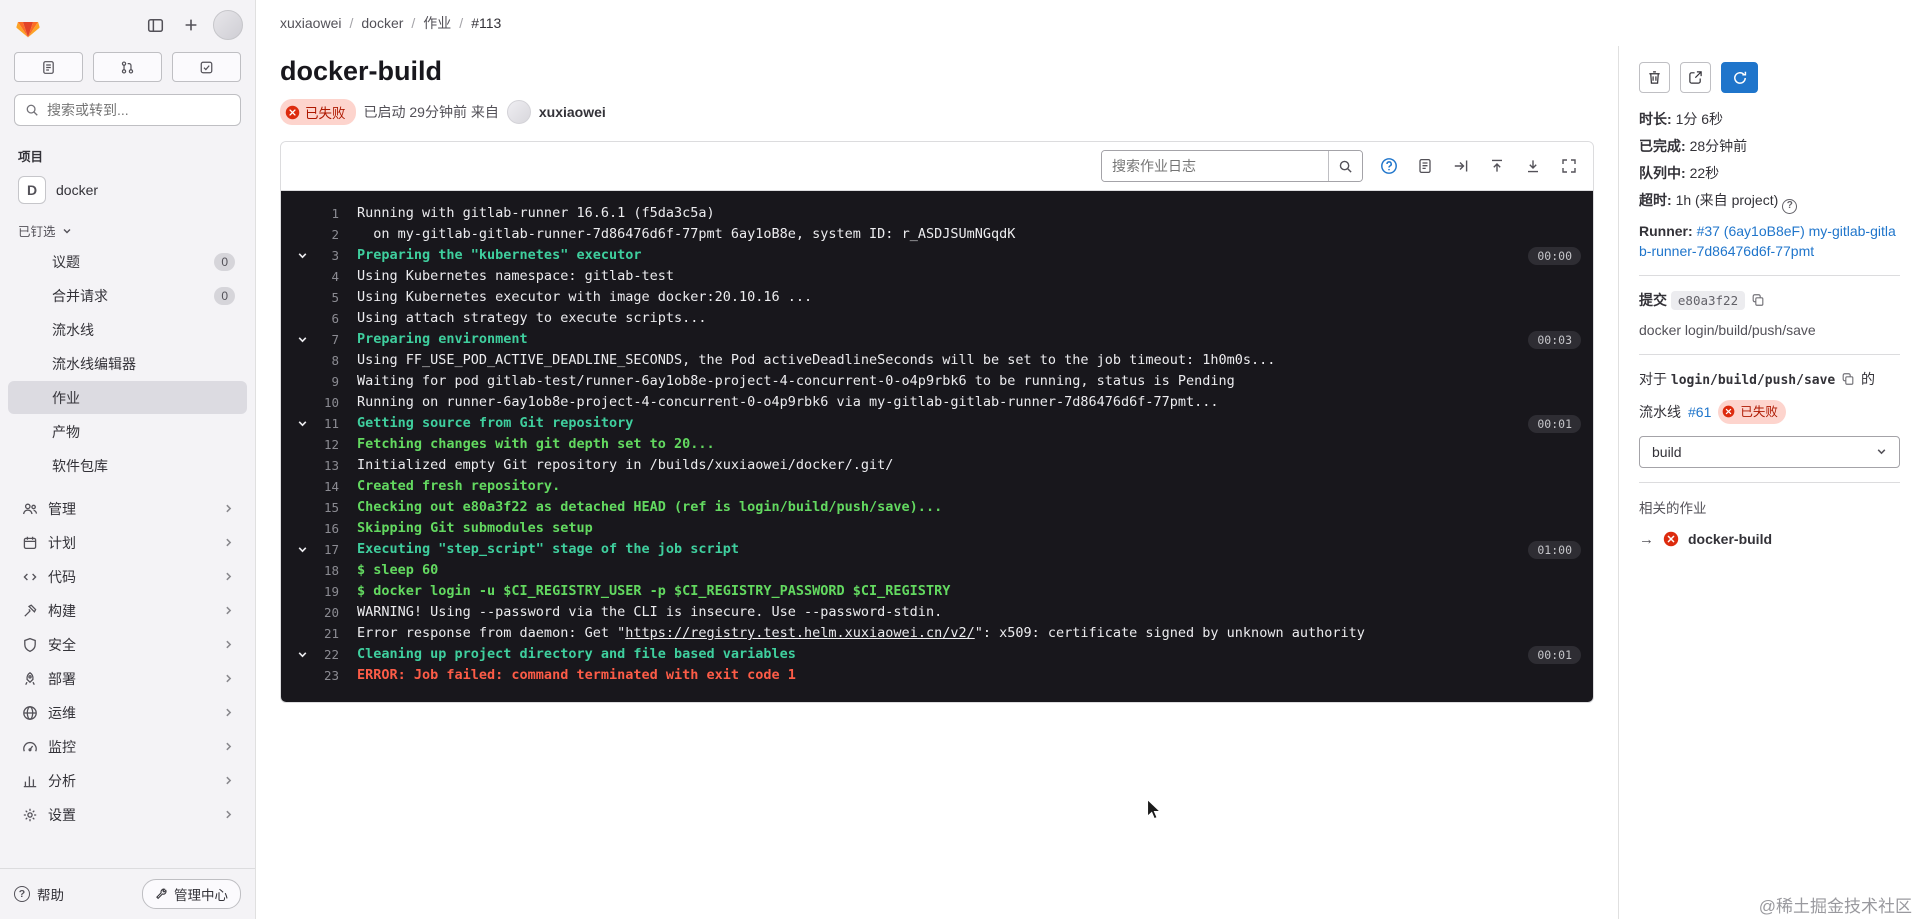 This screenshot has height=919, width=1920. I want to click on fullscreen-button, so click(1569, 166).